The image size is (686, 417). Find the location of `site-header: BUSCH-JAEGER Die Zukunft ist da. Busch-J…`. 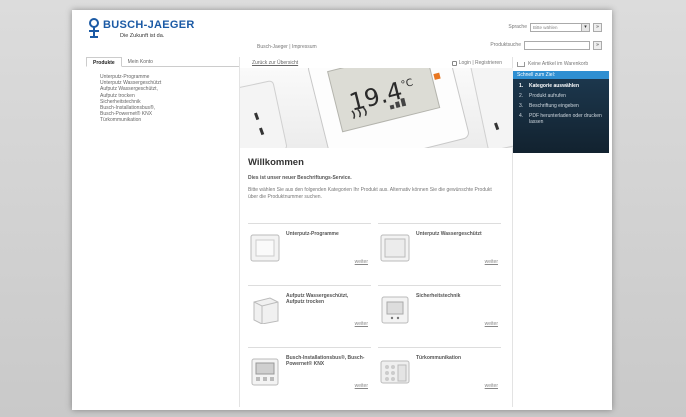

site-header: BUSCH-JAEGER Die Zukunft ist da. Busch-J… is located at coordinates (342, 33).